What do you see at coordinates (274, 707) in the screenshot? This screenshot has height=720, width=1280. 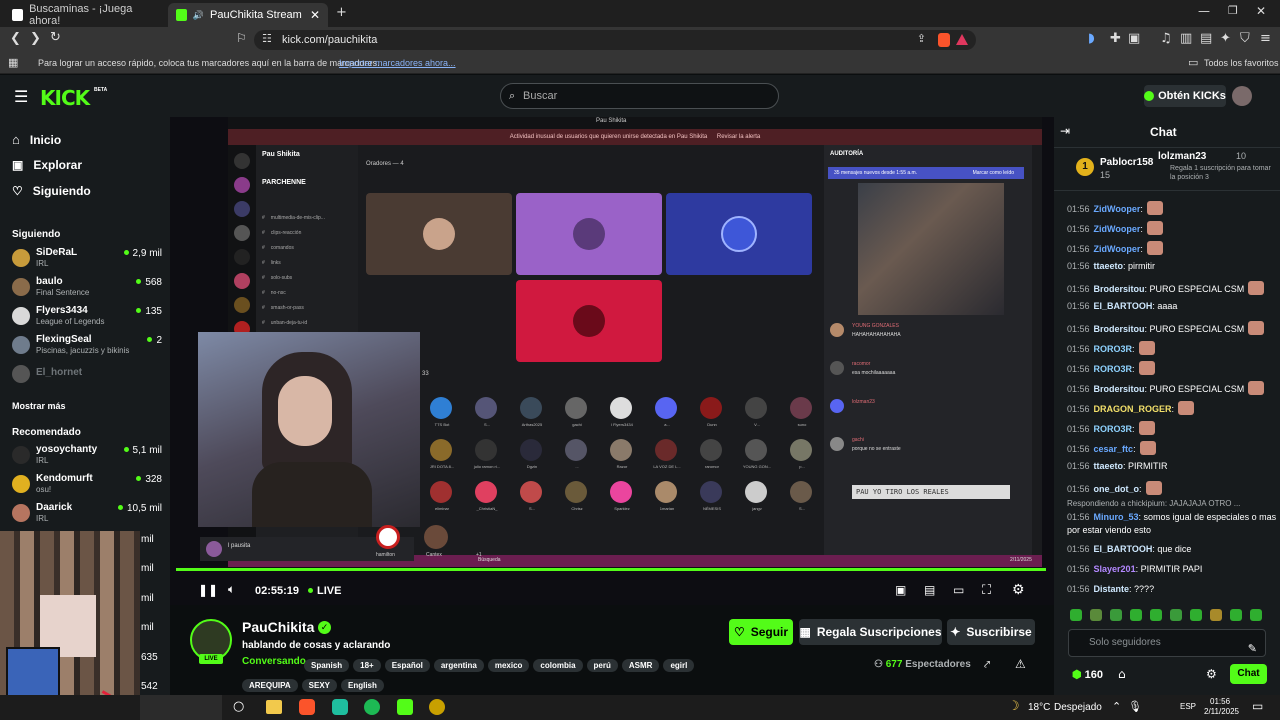 I see `file-explorer-icon` at bounding box center [274, 707].